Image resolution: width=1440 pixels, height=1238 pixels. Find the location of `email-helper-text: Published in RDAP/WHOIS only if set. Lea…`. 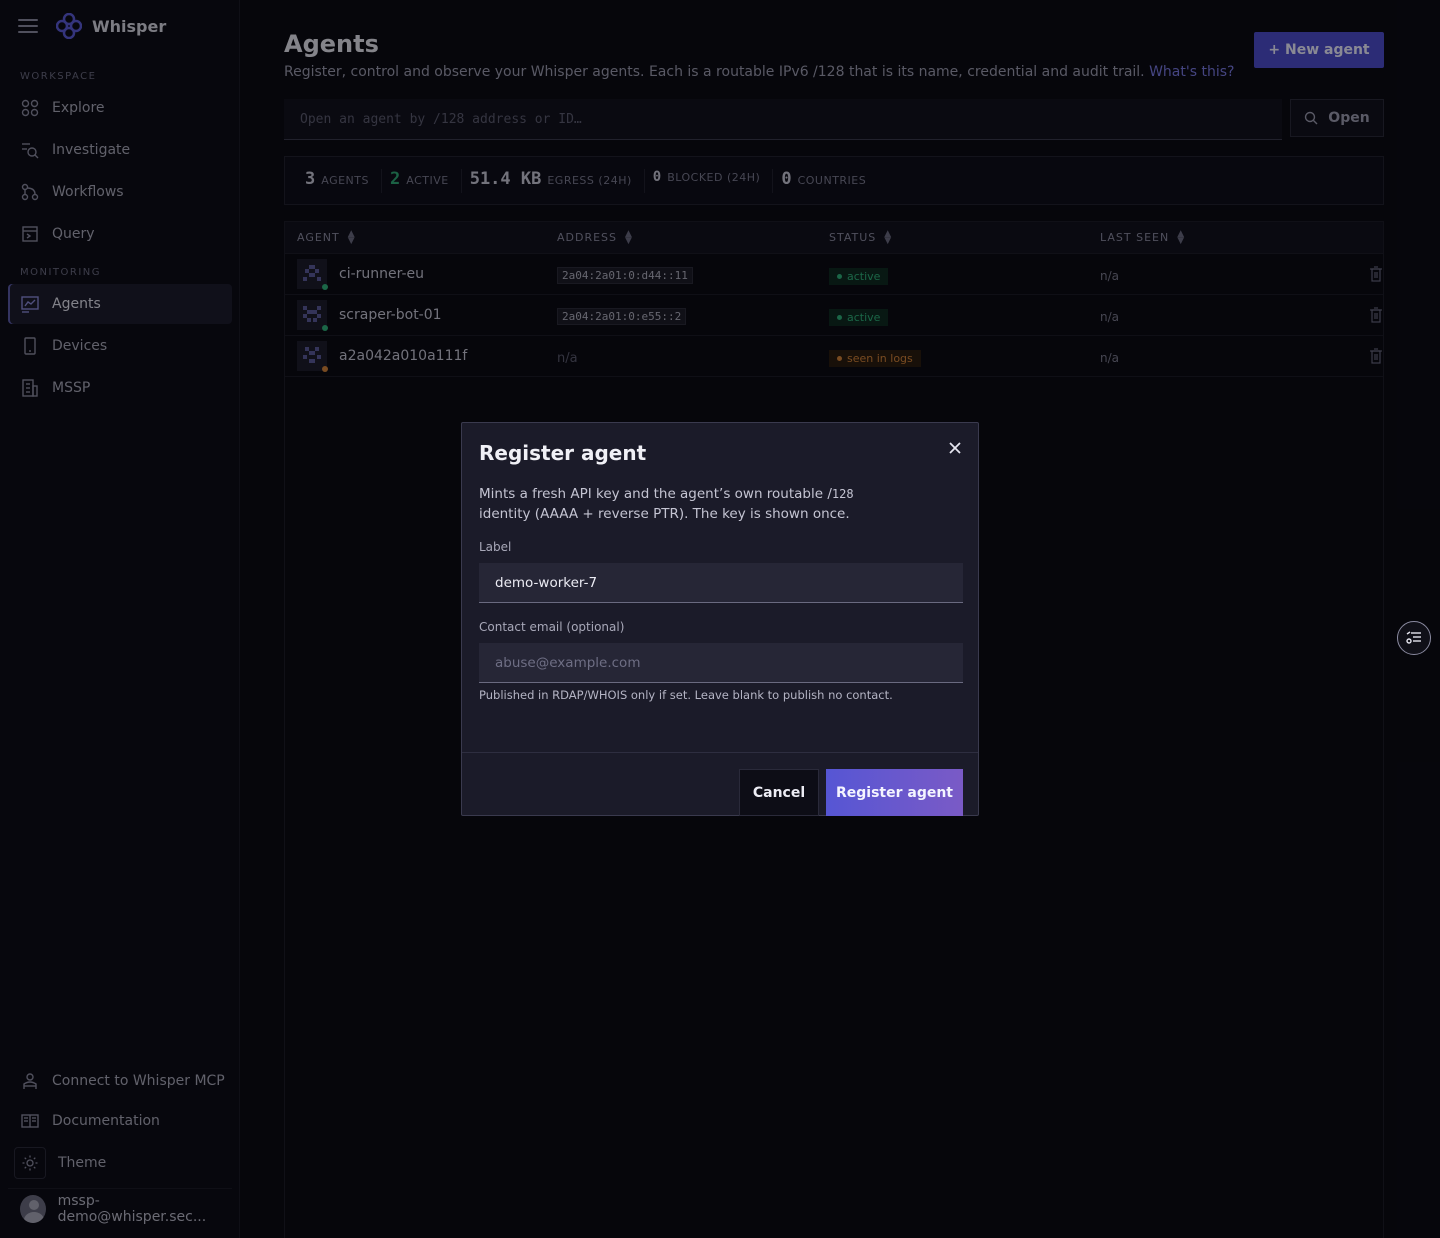

email-helper-text: Published in RDAP/WHOIS only if set. Lea… is located at coordinates (686, 695).